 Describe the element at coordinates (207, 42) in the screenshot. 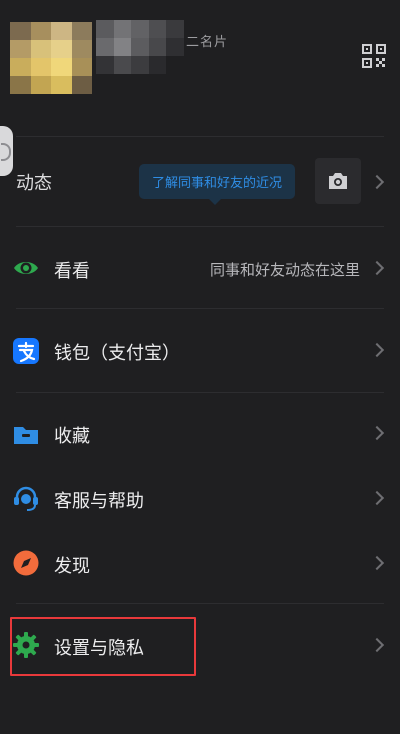

I see `profile-name-tail: 二名片` at that location.